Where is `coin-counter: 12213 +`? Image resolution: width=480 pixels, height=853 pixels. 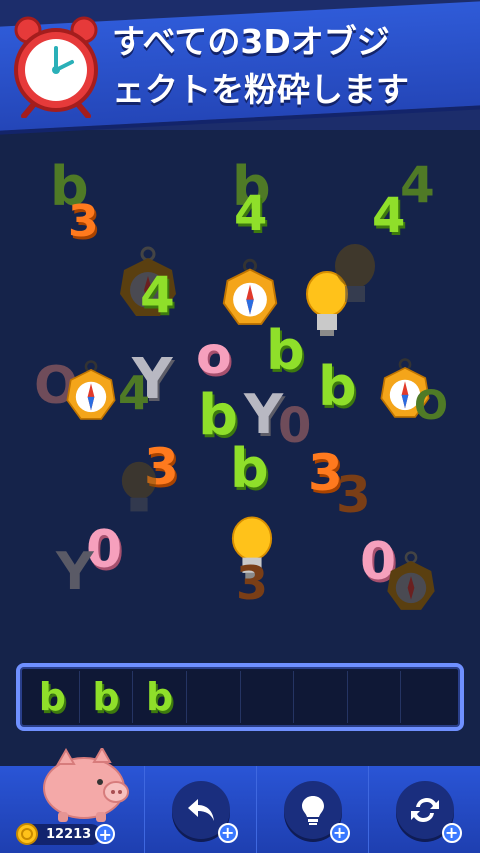 coin-counter: 12213 + is located at coordinates (66, 834).